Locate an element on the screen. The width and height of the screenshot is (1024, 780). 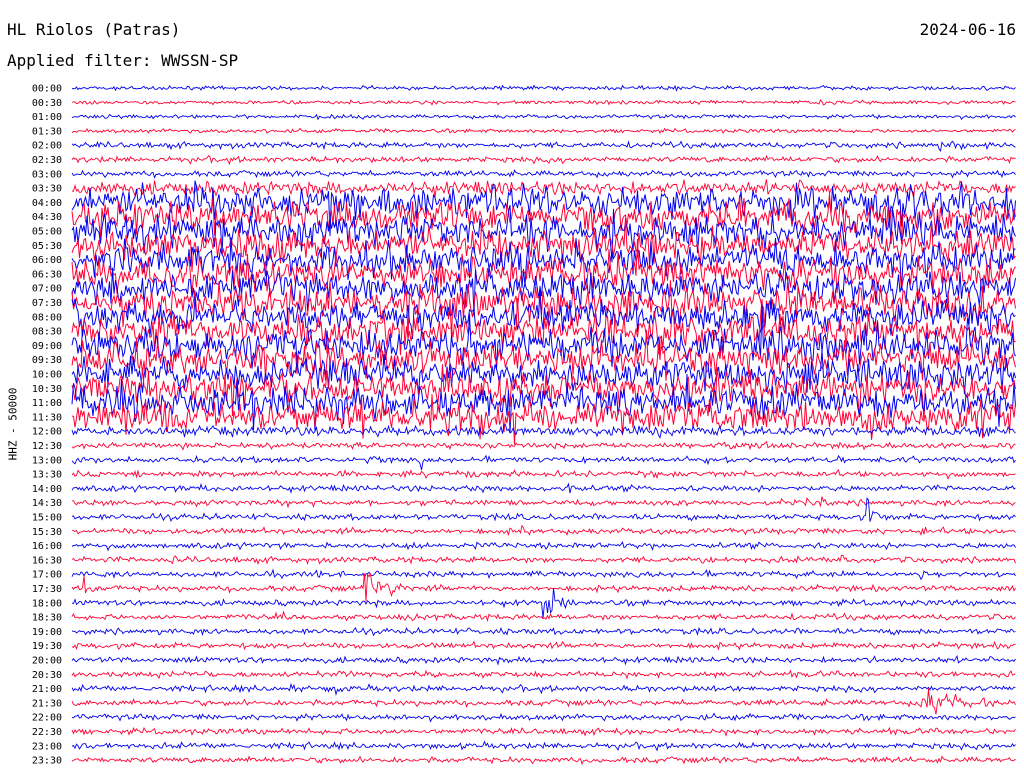
tick-label: 00:00 is located at coordinates (47, 89).